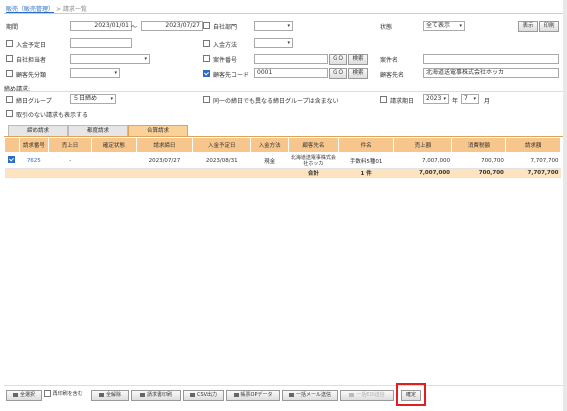 The image size is (567, 411). I want to click on date-to-input: 2023/07/27, so click(172, 26).